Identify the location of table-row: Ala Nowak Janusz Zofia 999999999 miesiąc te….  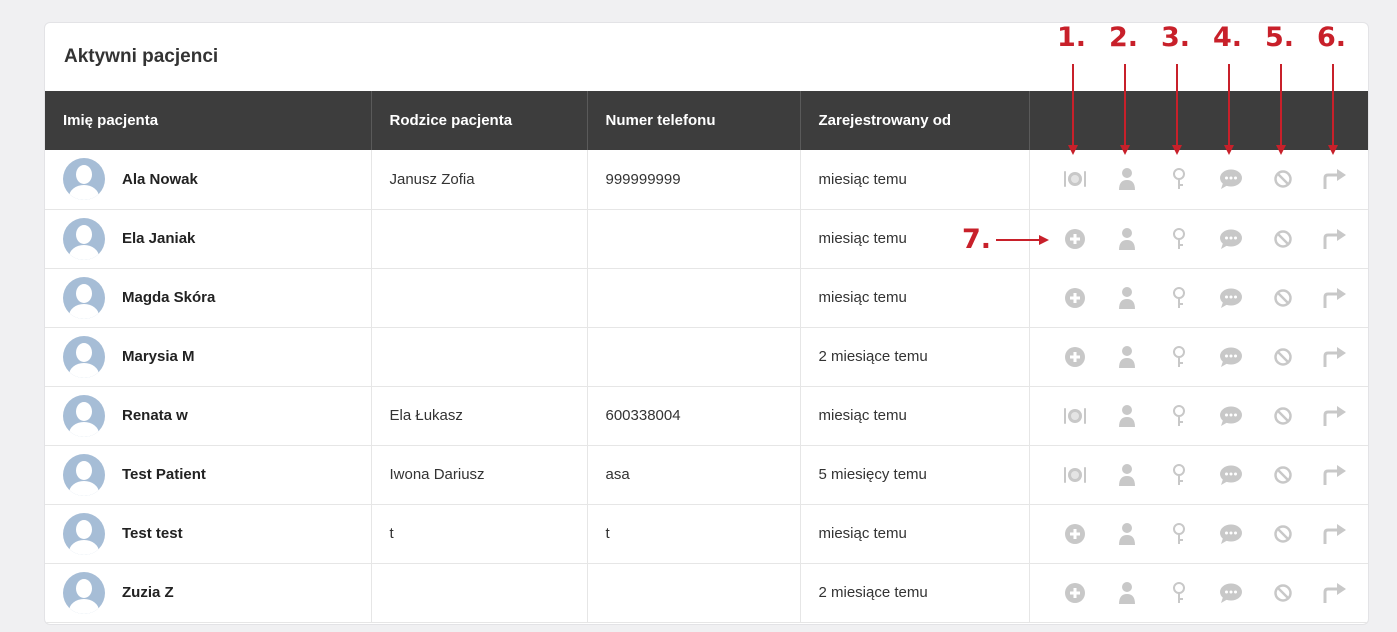
(707, 179).